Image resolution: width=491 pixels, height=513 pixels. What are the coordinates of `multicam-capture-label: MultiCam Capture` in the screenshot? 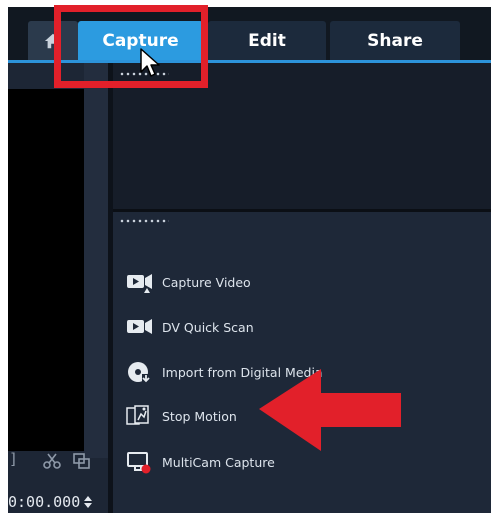 It's located at (218, 462).